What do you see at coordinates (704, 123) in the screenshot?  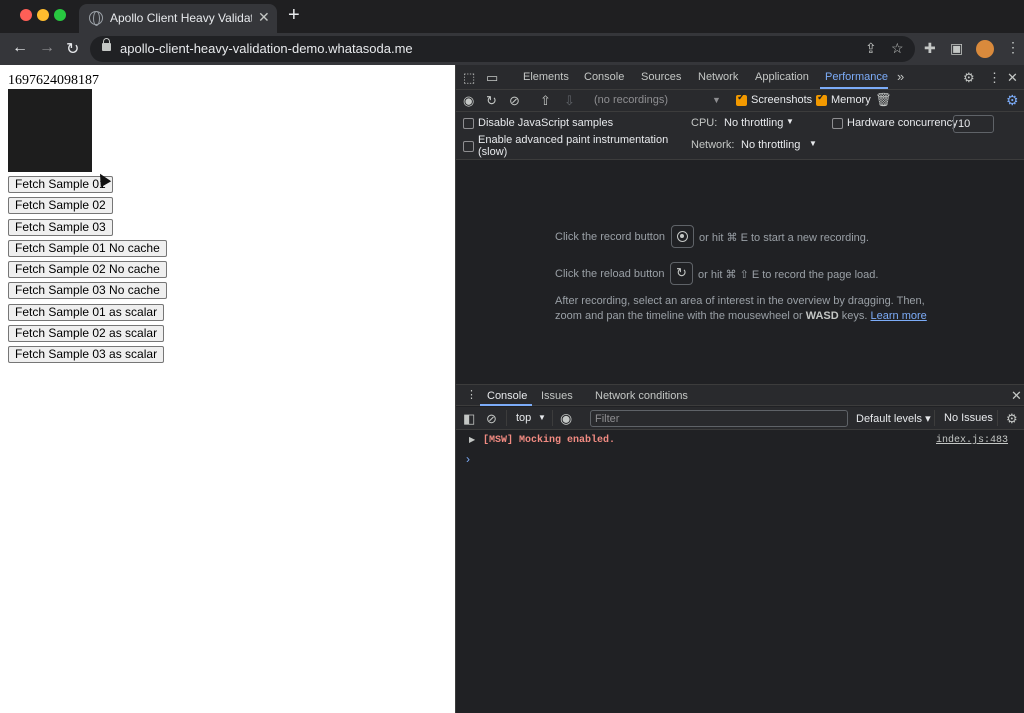 I see `cpu-label: CPU:` at bounding box center [704, 123].